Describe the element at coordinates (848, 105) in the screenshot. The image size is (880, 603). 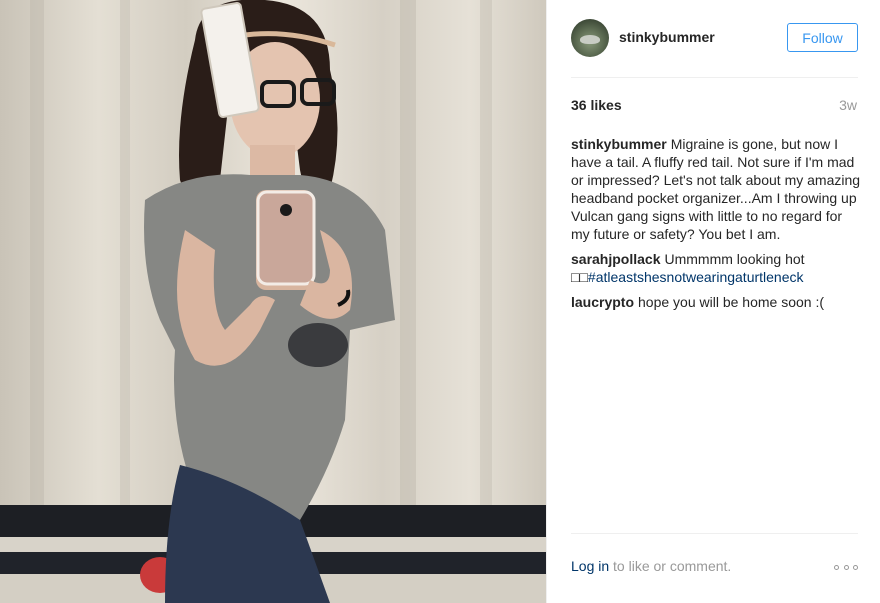
I see `post-timestamp: 3w` at that location.